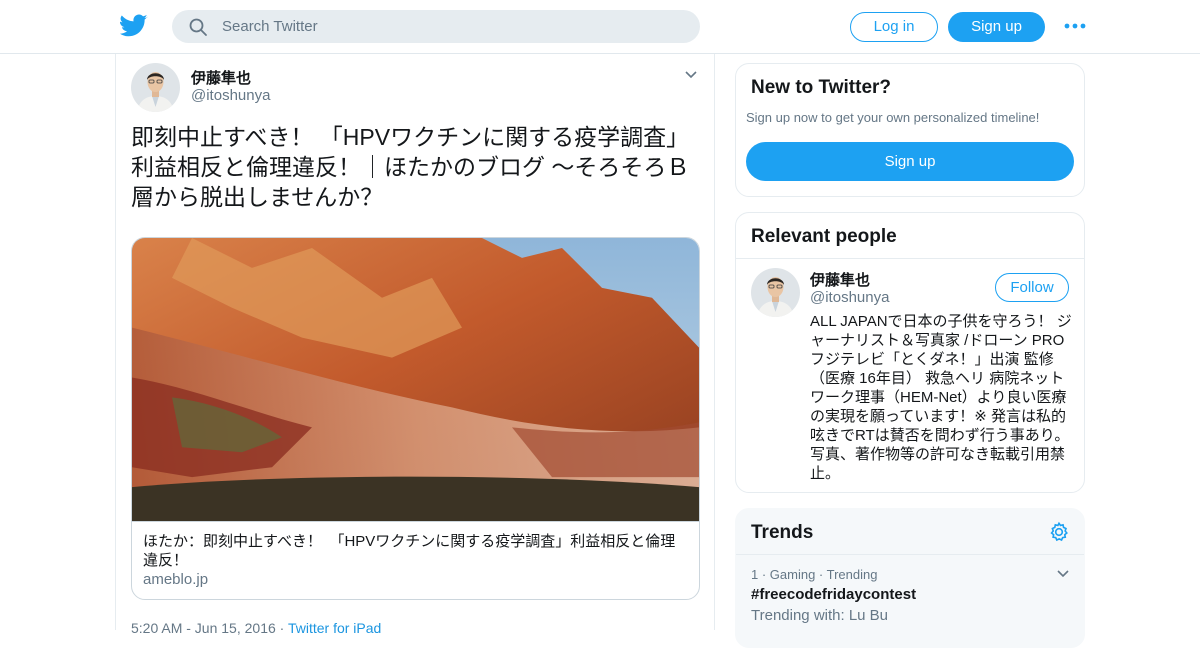 The image size is (1200, 648). Describe the element at coordinates (894, 27) in the screenshot. I see `login-button: Log in` at that location.